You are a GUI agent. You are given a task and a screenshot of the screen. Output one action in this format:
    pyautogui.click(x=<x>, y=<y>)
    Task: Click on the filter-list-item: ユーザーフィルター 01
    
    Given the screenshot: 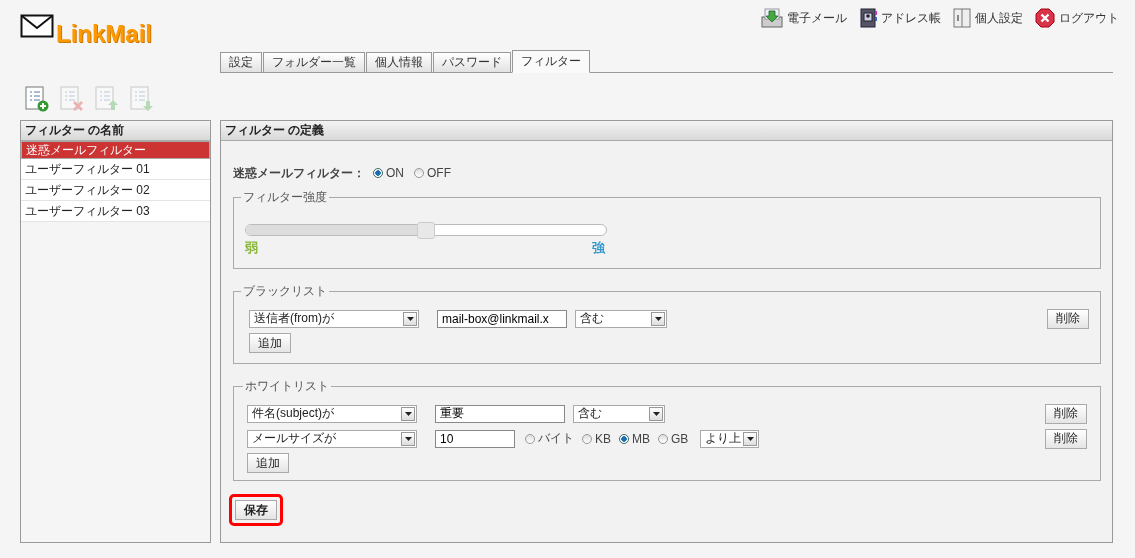 What is the action you would take?
    pyautogui.click(x=115, y=169)
    